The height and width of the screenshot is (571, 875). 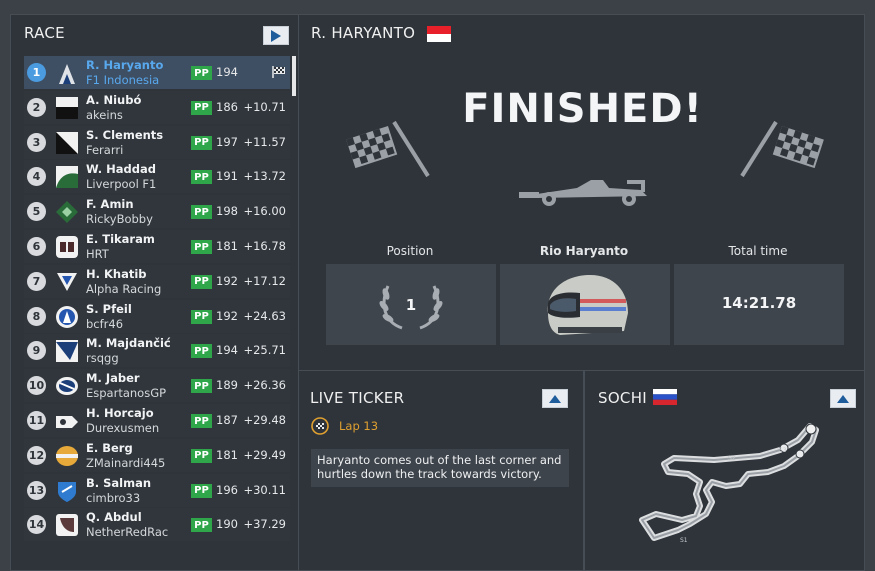 I want to click on race-standings-row: 12 E. Berg ZMainardi445 PP 181 +29.49, so click(x=157, y=455).